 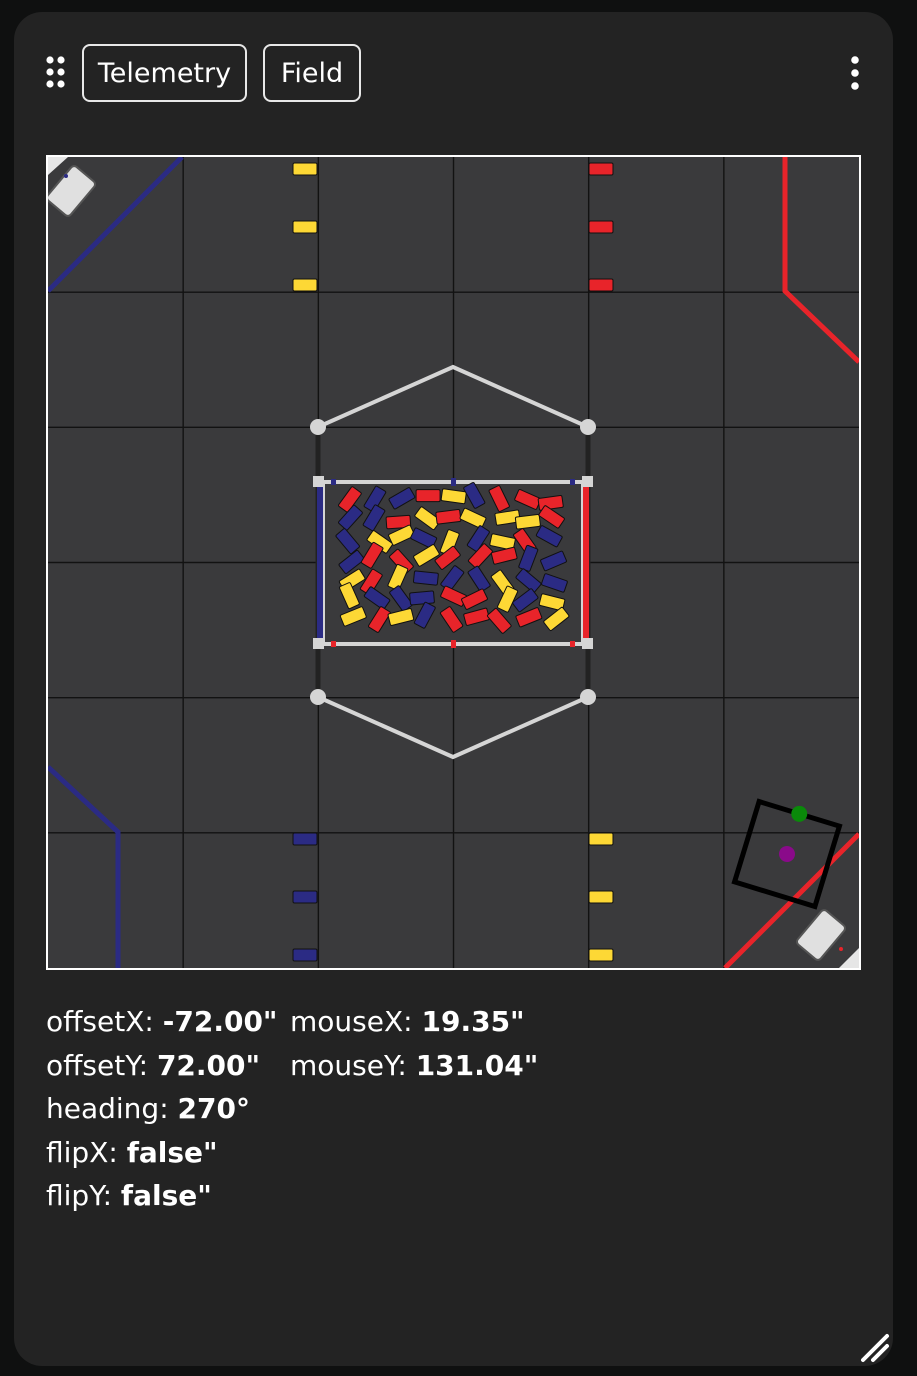 What do you see at coordinates (162, 1021) in the screenshot?
I see `readout-offset-x: offsetX: -72.00"` at bounding box center [162, 1021].